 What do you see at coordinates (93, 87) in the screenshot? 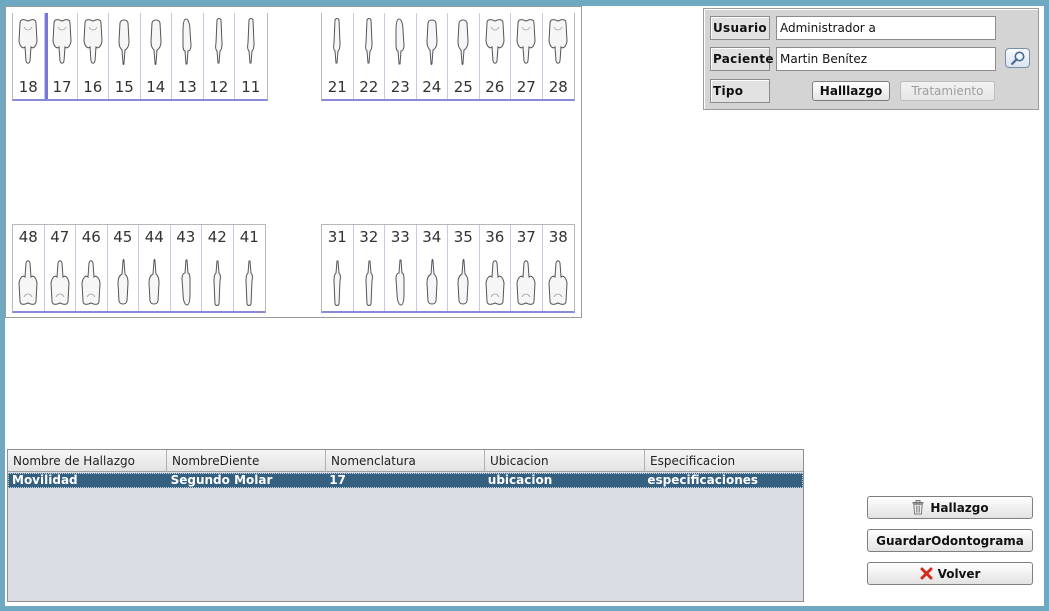
I see `tooth-number: 16` at bounding box center [93, 87].